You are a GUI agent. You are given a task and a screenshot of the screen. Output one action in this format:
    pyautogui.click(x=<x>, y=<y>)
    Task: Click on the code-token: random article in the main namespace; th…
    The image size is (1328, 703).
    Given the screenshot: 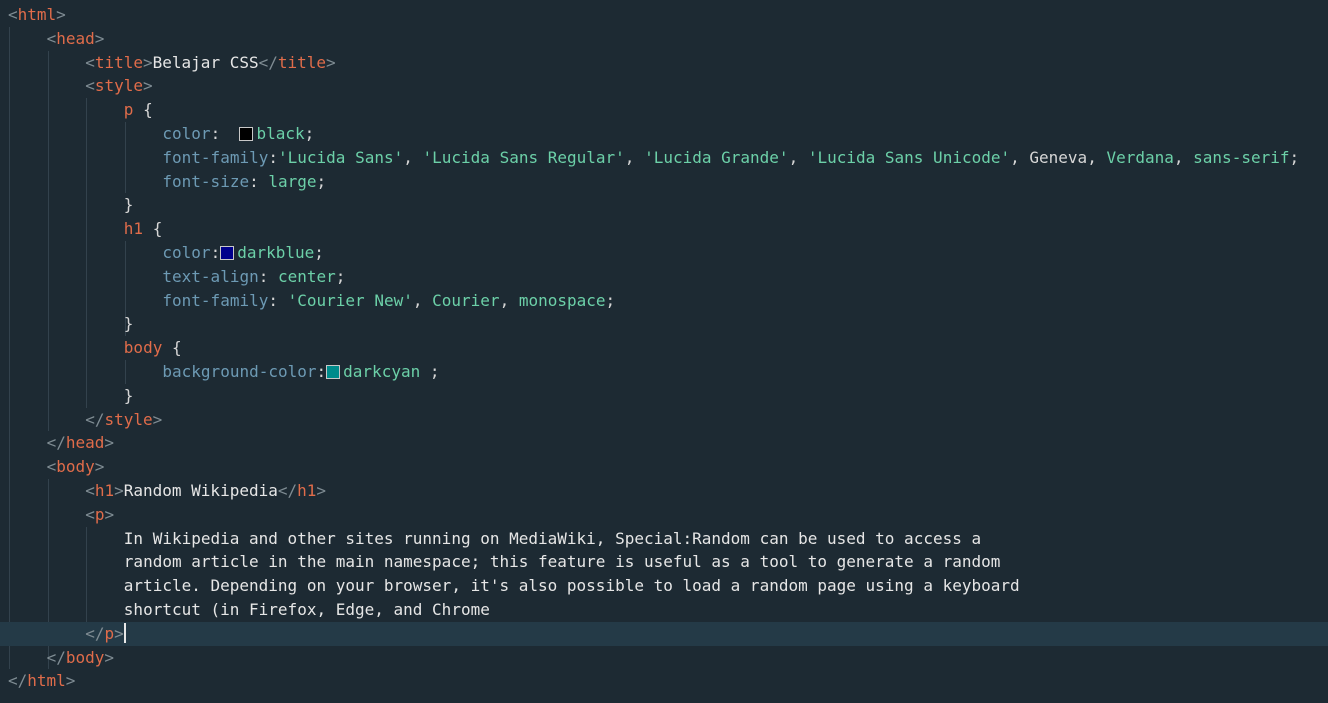 What is the action you would take?
    pyautogui.click(x=562, y=562)
    